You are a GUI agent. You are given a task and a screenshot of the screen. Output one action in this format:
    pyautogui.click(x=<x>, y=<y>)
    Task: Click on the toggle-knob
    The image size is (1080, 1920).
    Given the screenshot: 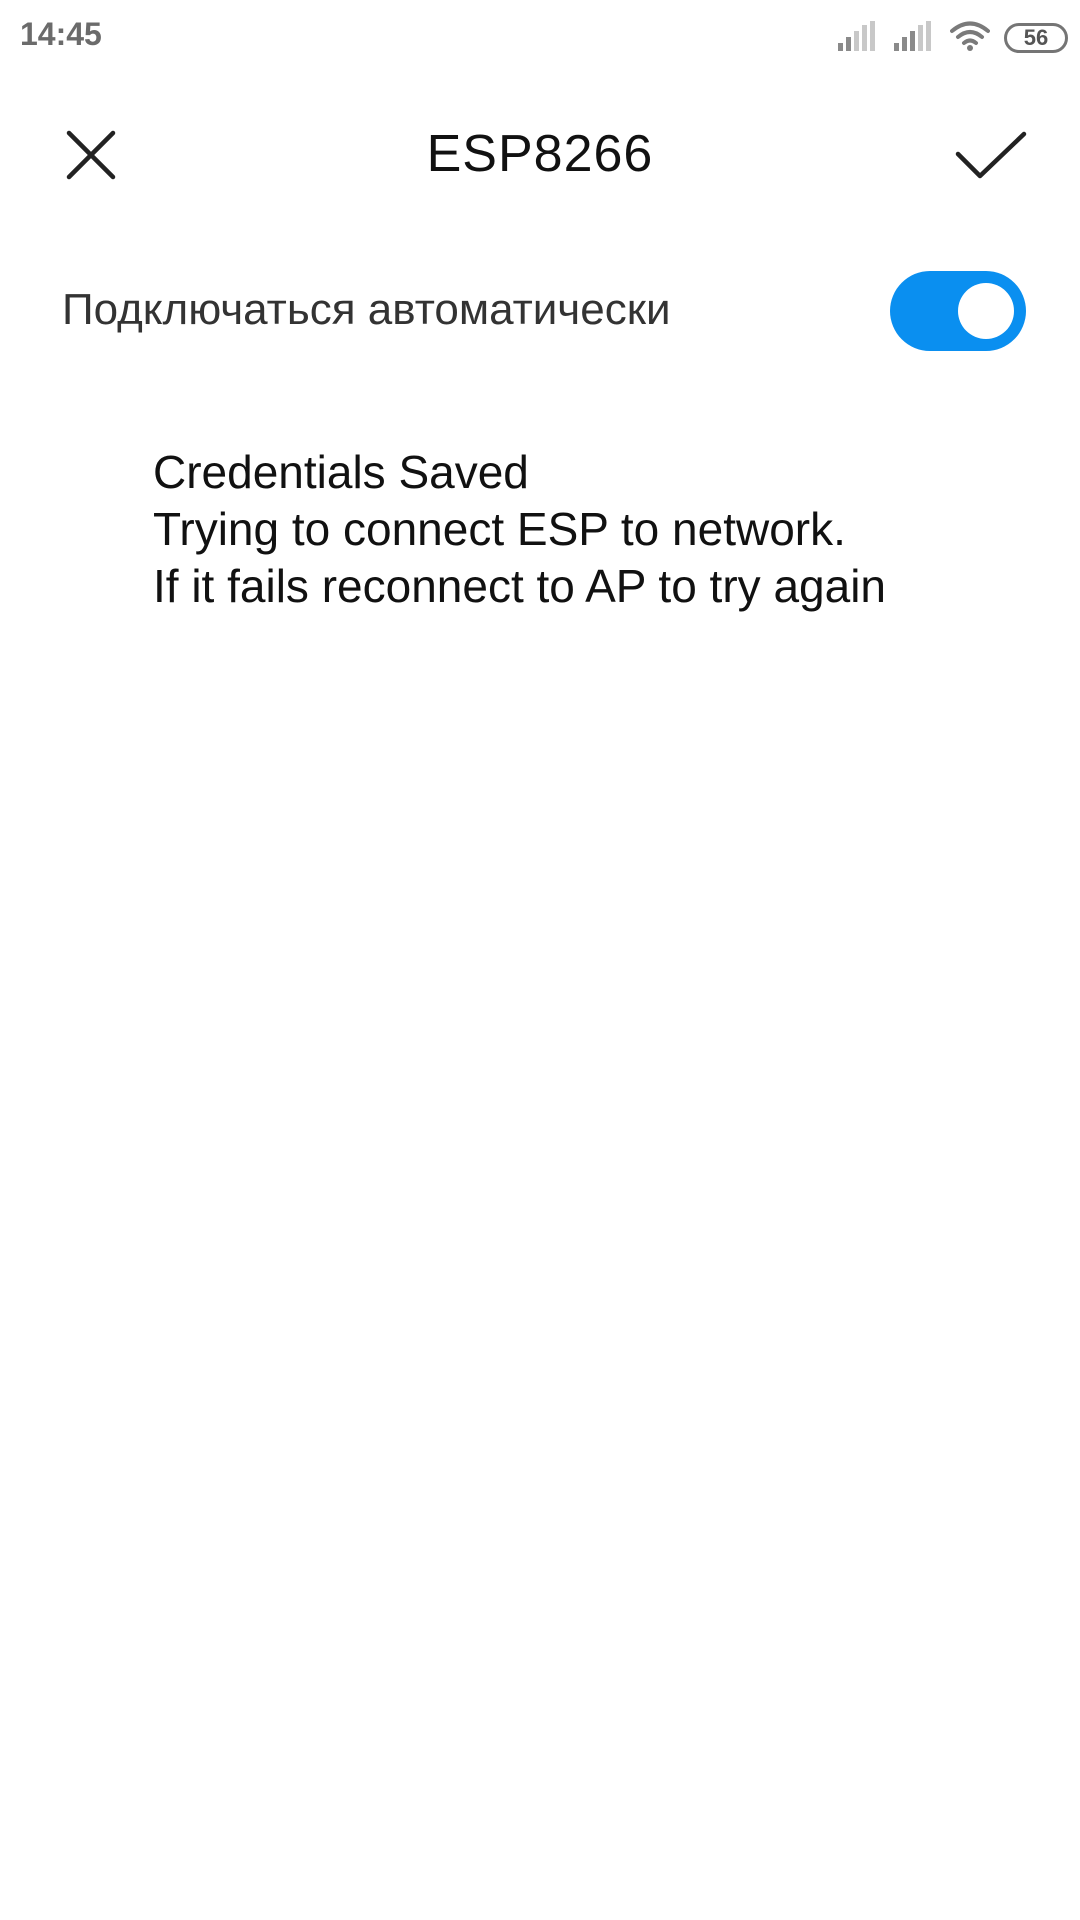 What is the action you would take?
    pyautogui.click(x=986, y=311)
    